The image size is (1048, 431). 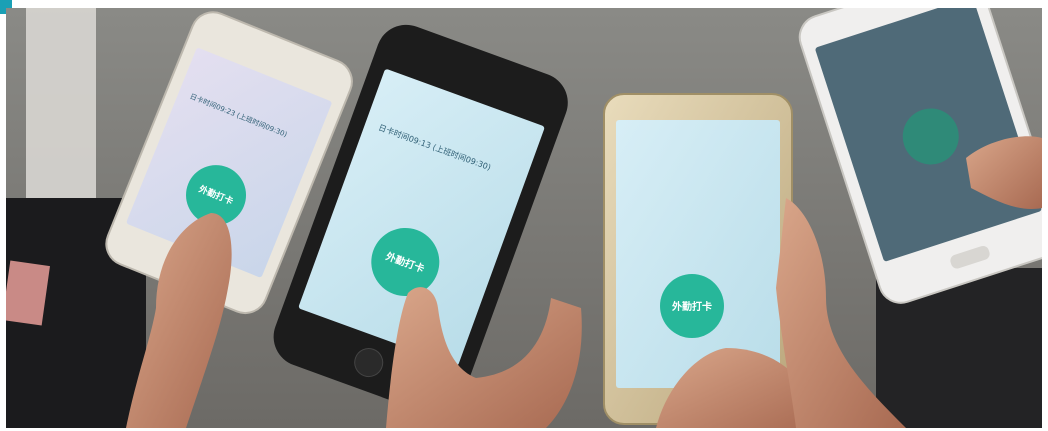 I want to click on phone-gold-button-label: 外勤打卡, so click(x=691, y=306).